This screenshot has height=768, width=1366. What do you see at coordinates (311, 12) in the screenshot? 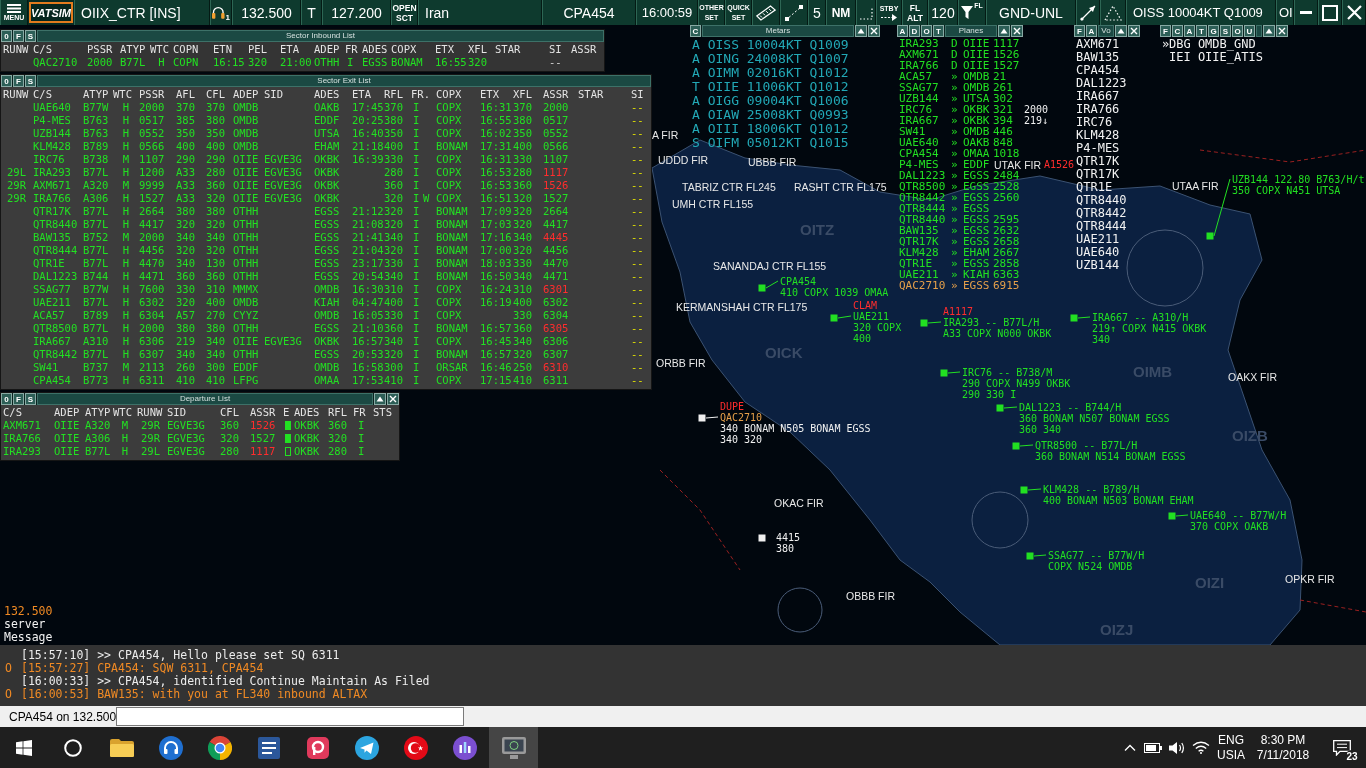
I see `atis-button: T` at bounding box center [311, 12].